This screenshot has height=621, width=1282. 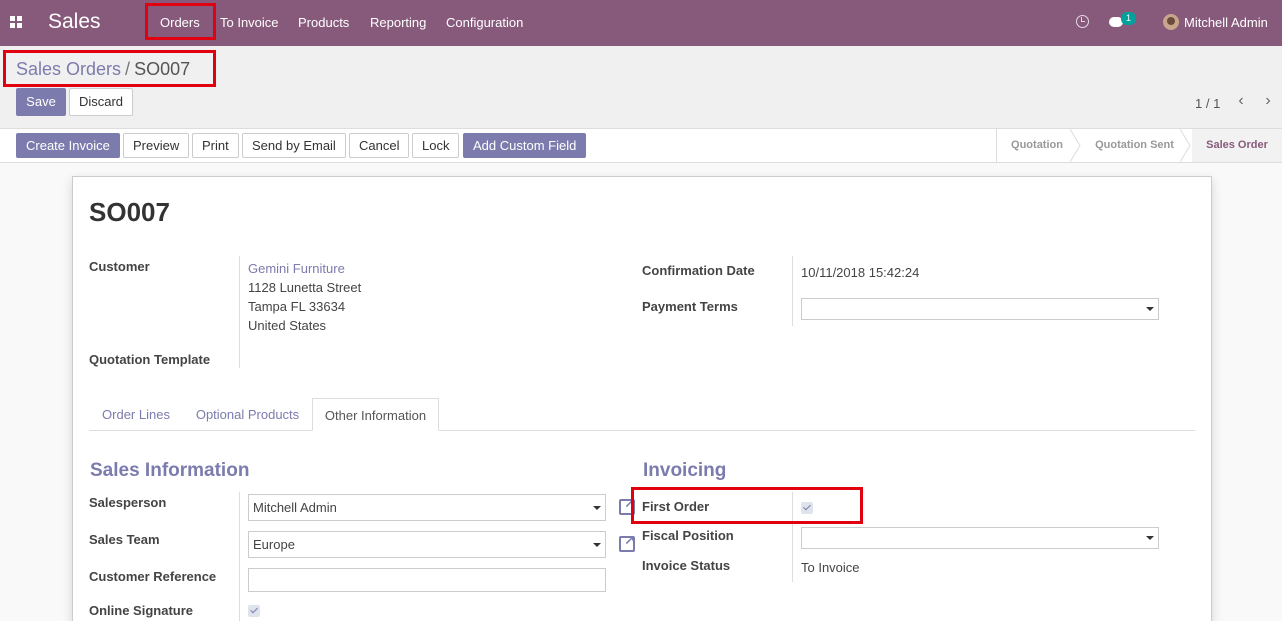 I want to click on salesperson-select: Mitchell Admin, so click(x=427, y=507).